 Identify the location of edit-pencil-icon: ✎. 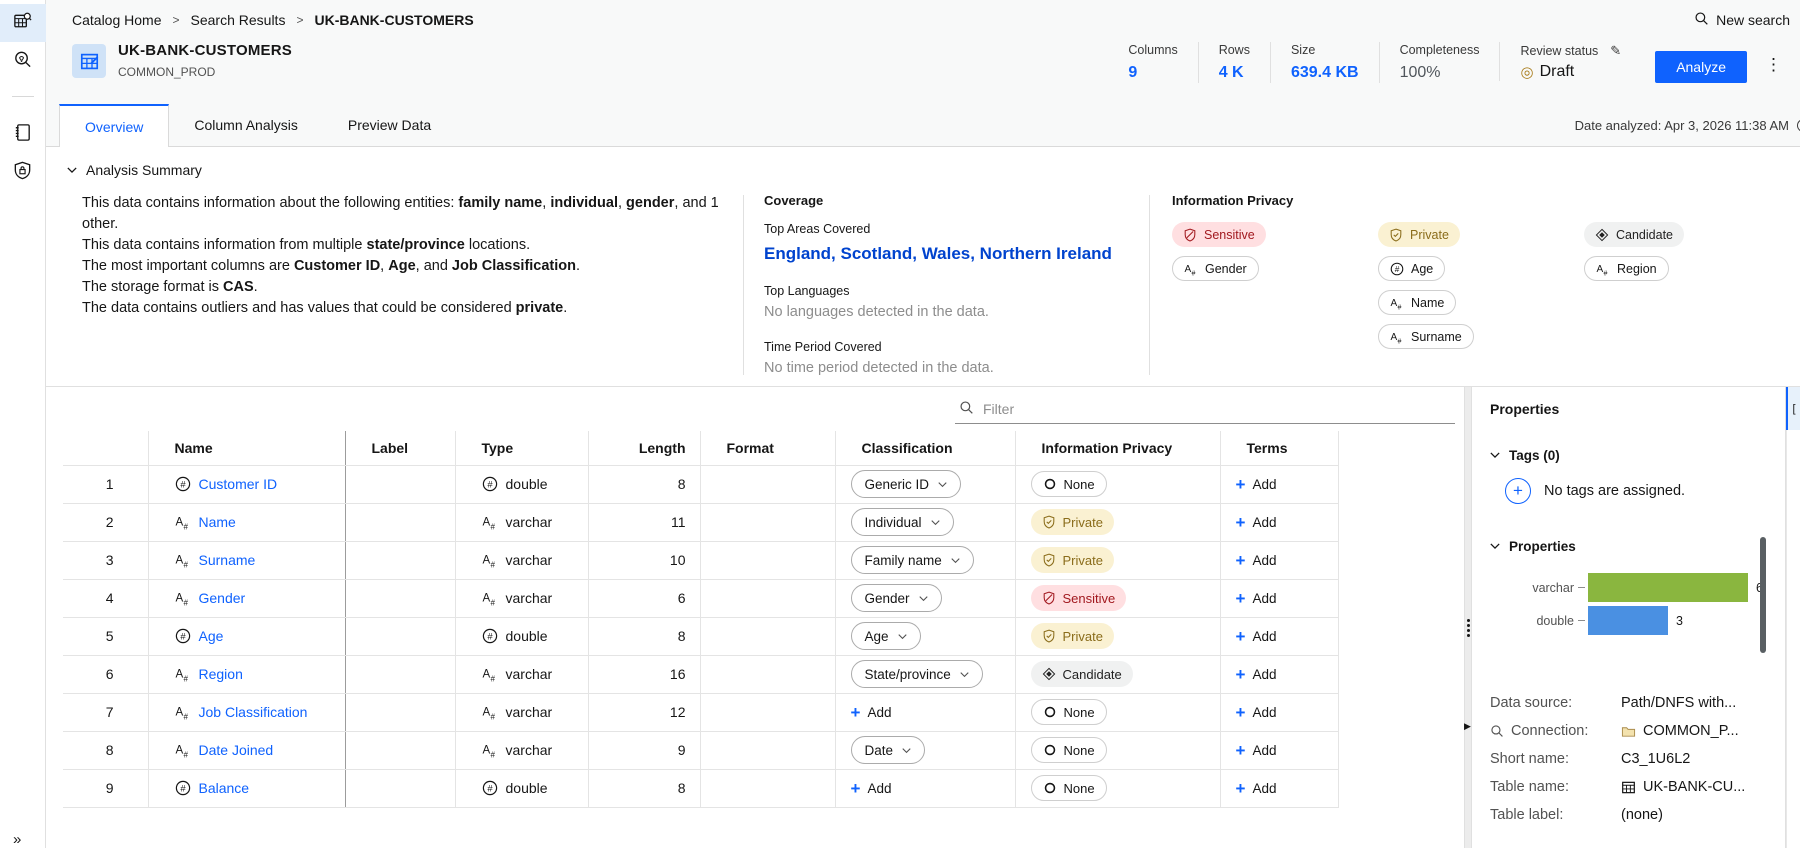
(1615, 51).